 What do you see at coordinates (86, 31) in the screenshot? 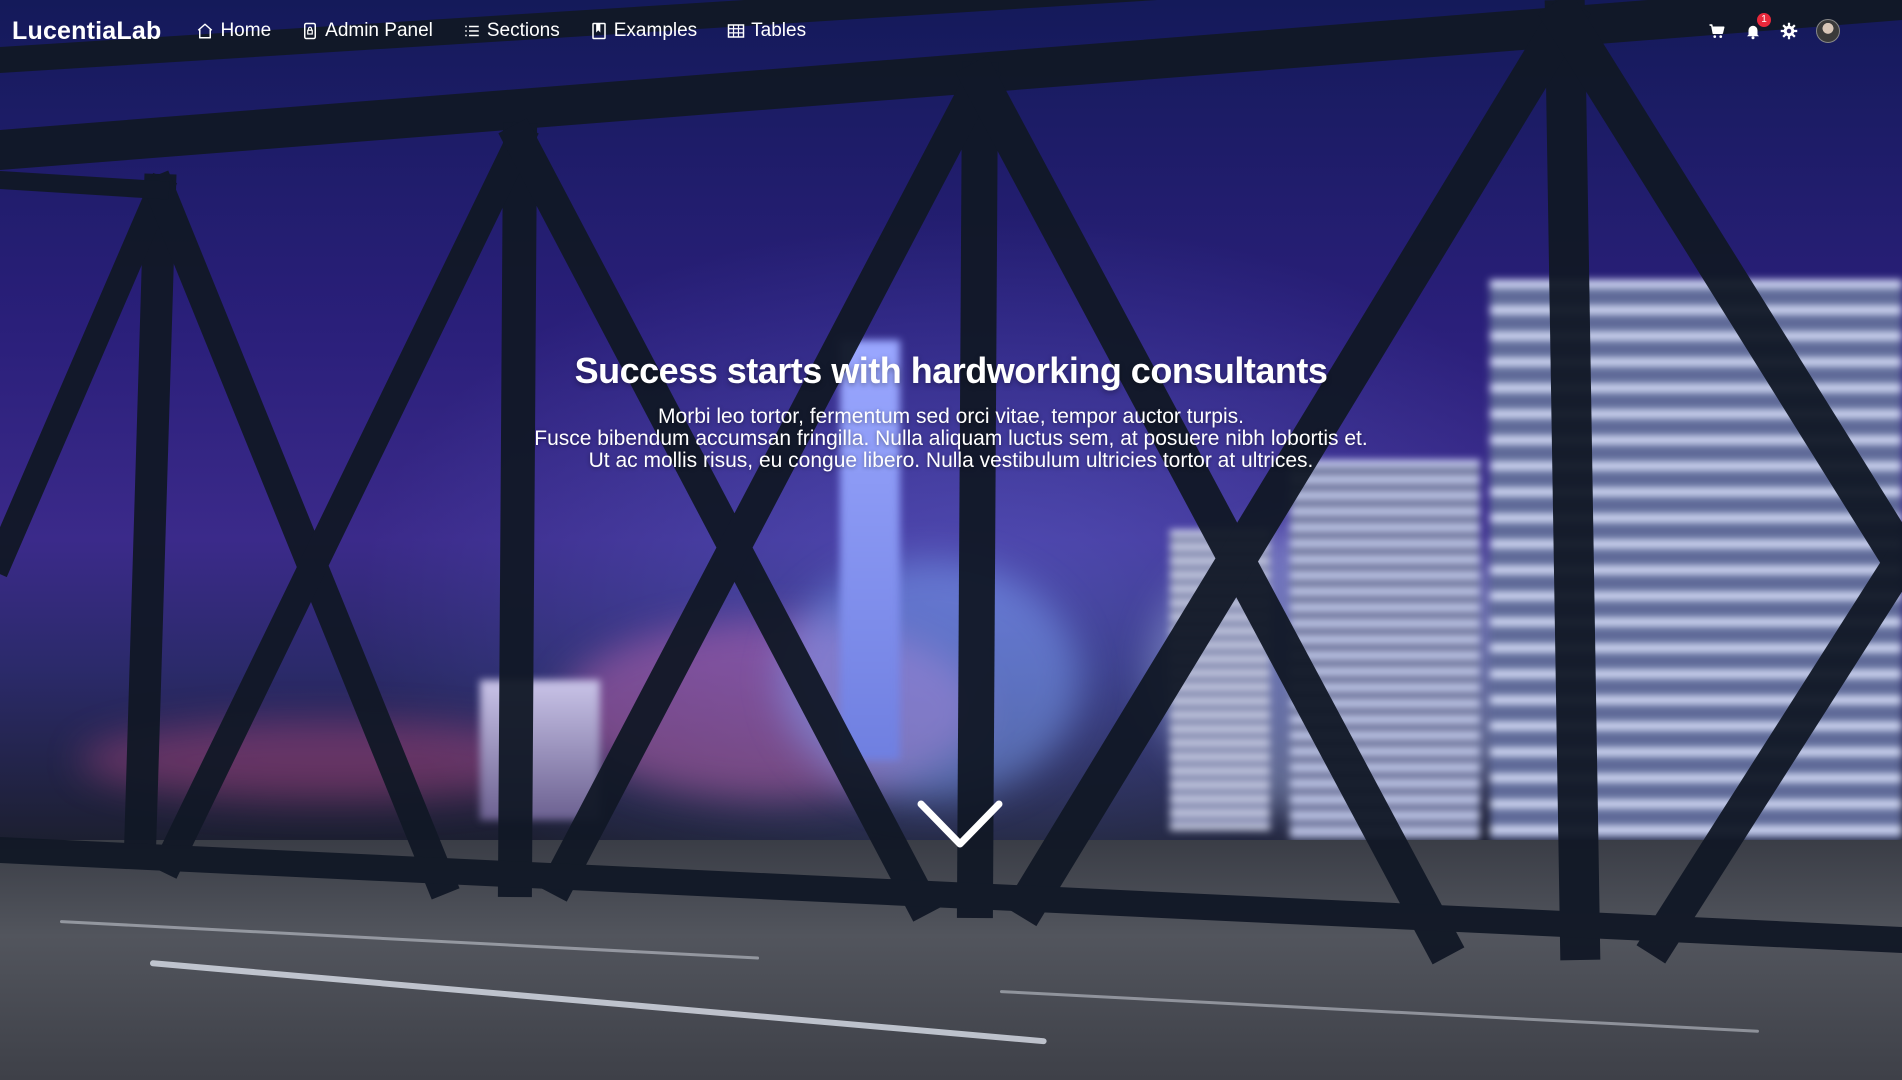
I see `brand-logo: LucentiaLab` at bounding box center [86, 31].